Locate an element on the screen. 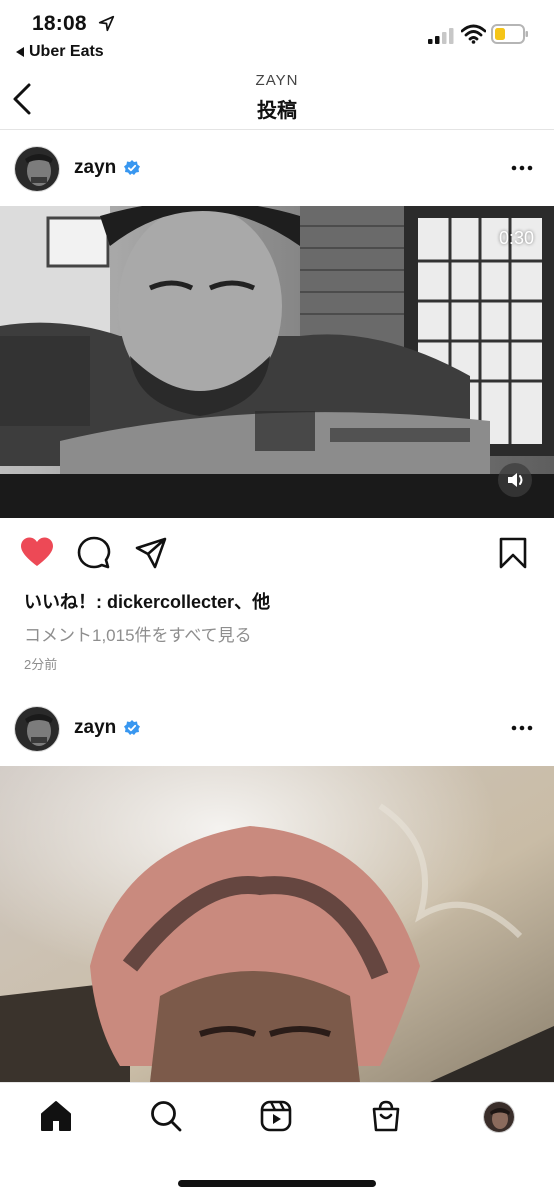  search-icon is located at coordinates (166, 1116).